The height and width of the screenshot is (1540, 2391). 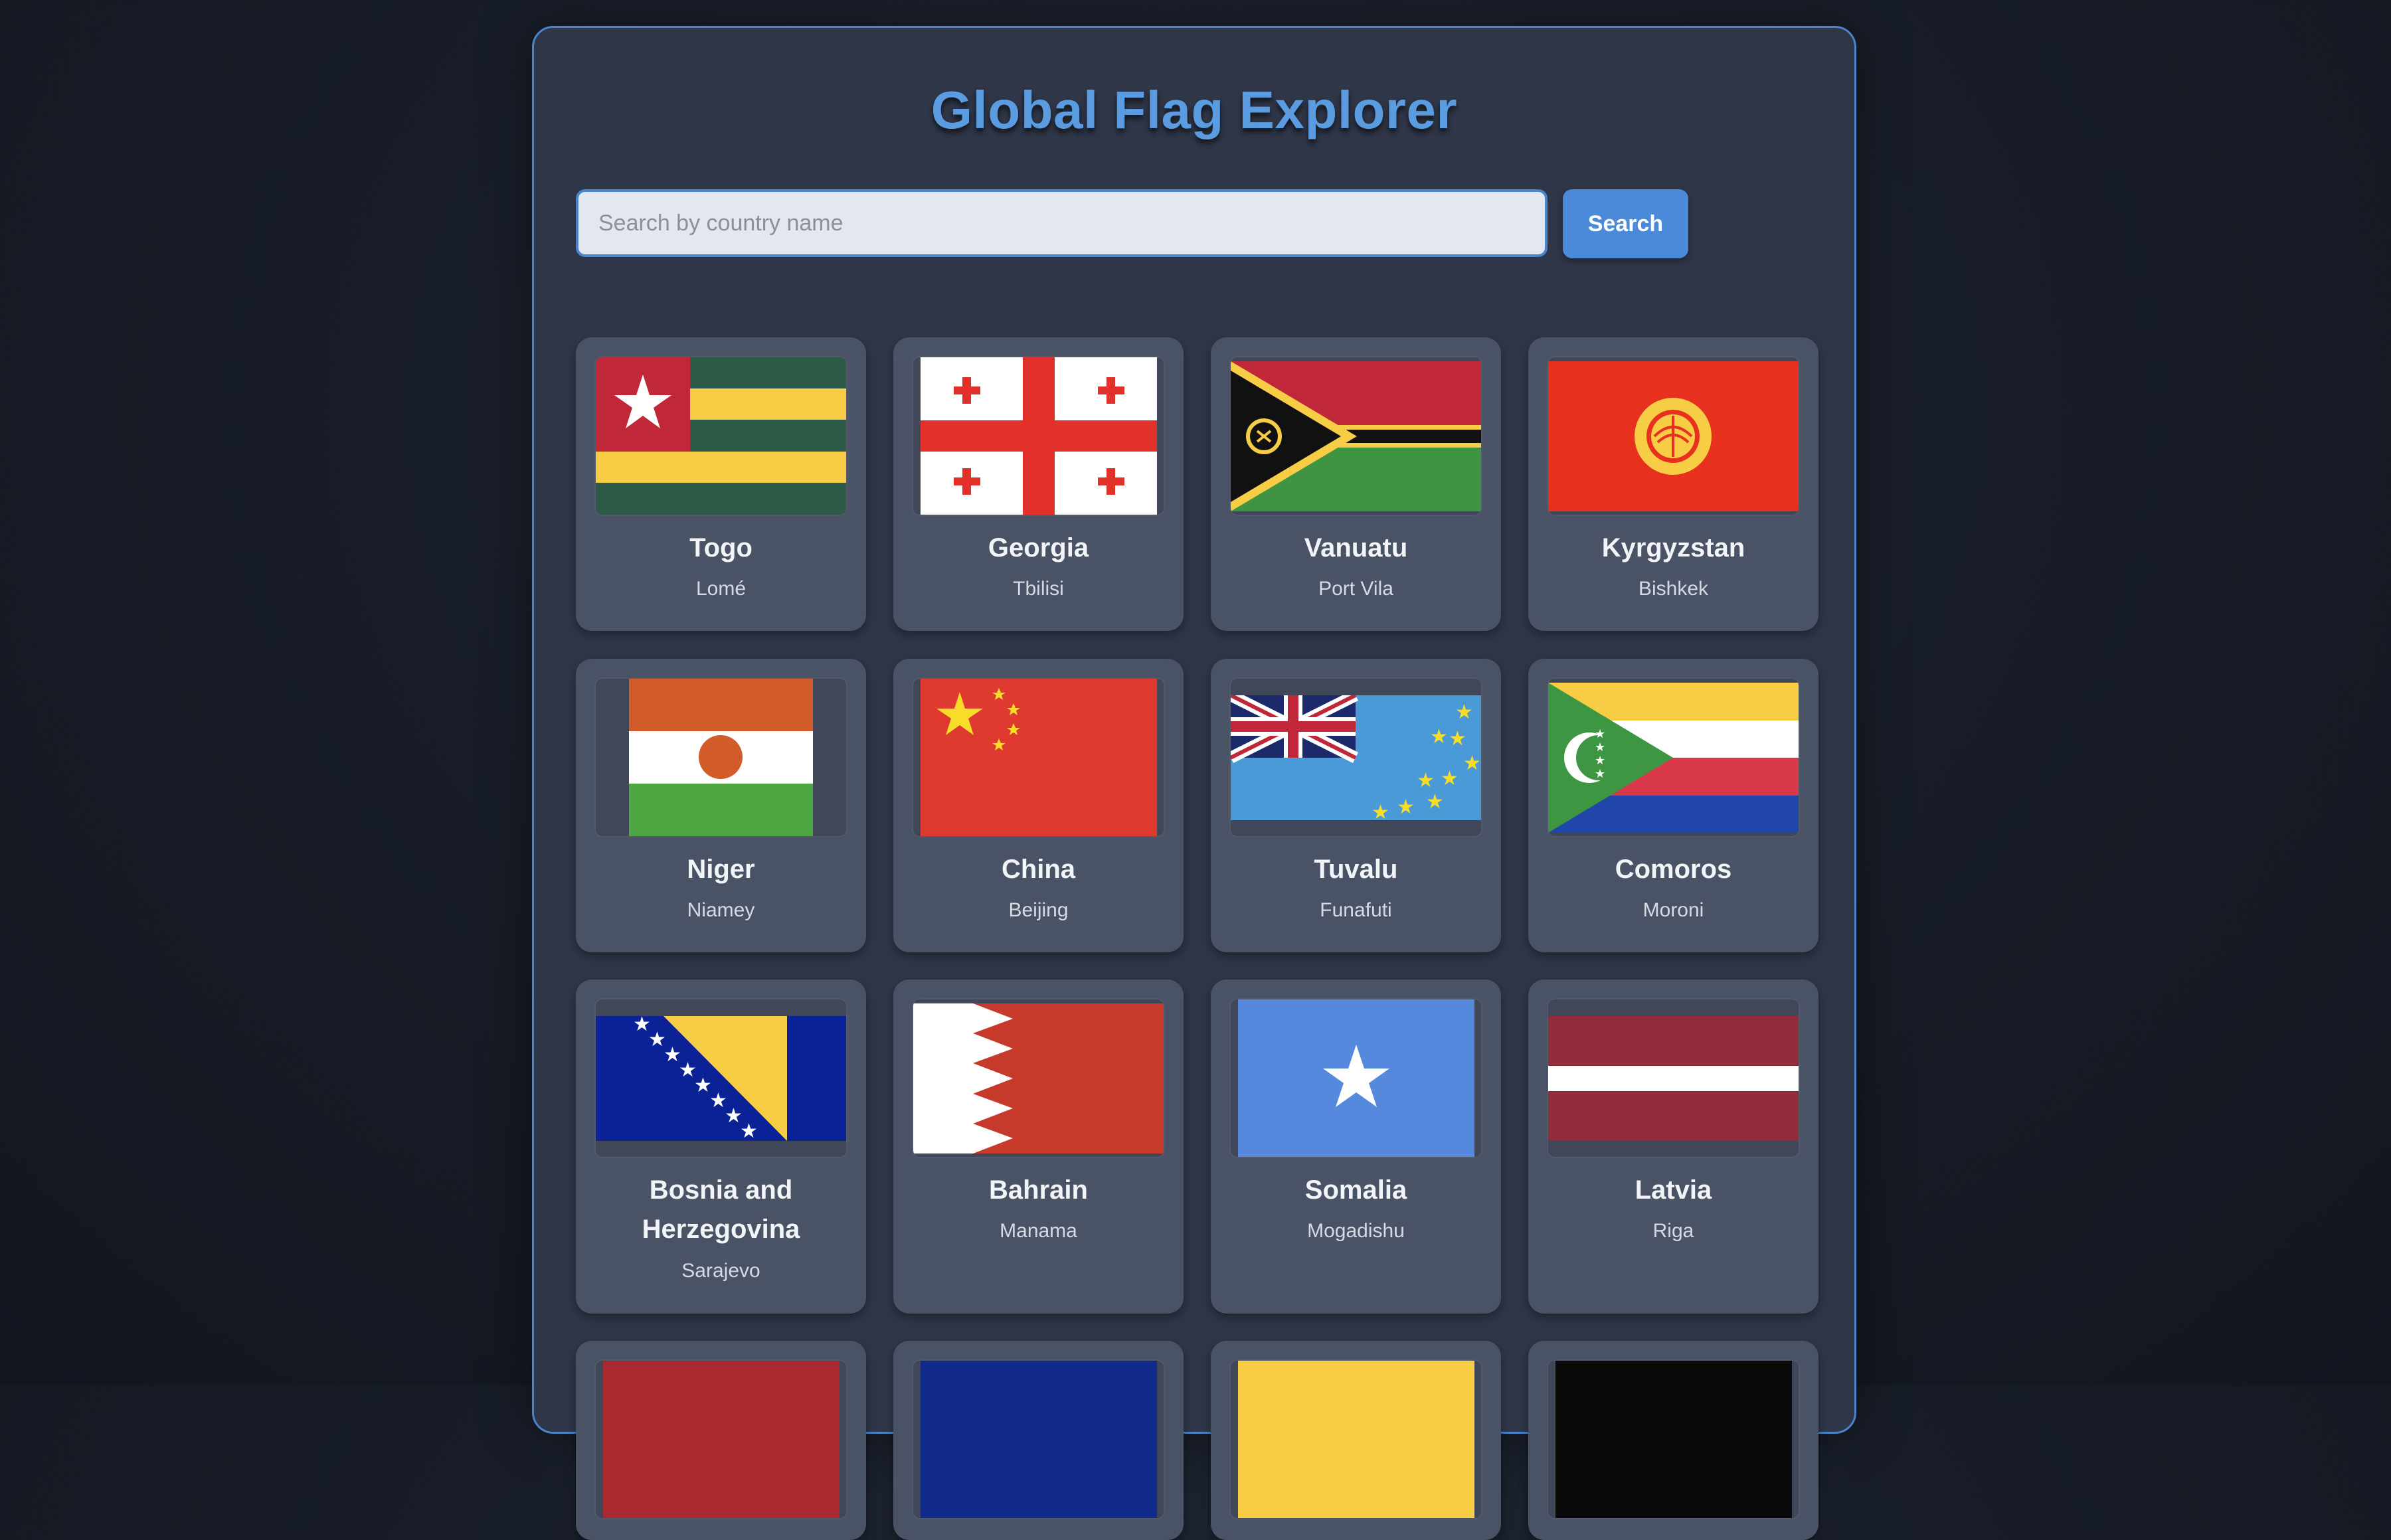 I want to click on somalia-flag-icon, so click(x=1355, y=1078).